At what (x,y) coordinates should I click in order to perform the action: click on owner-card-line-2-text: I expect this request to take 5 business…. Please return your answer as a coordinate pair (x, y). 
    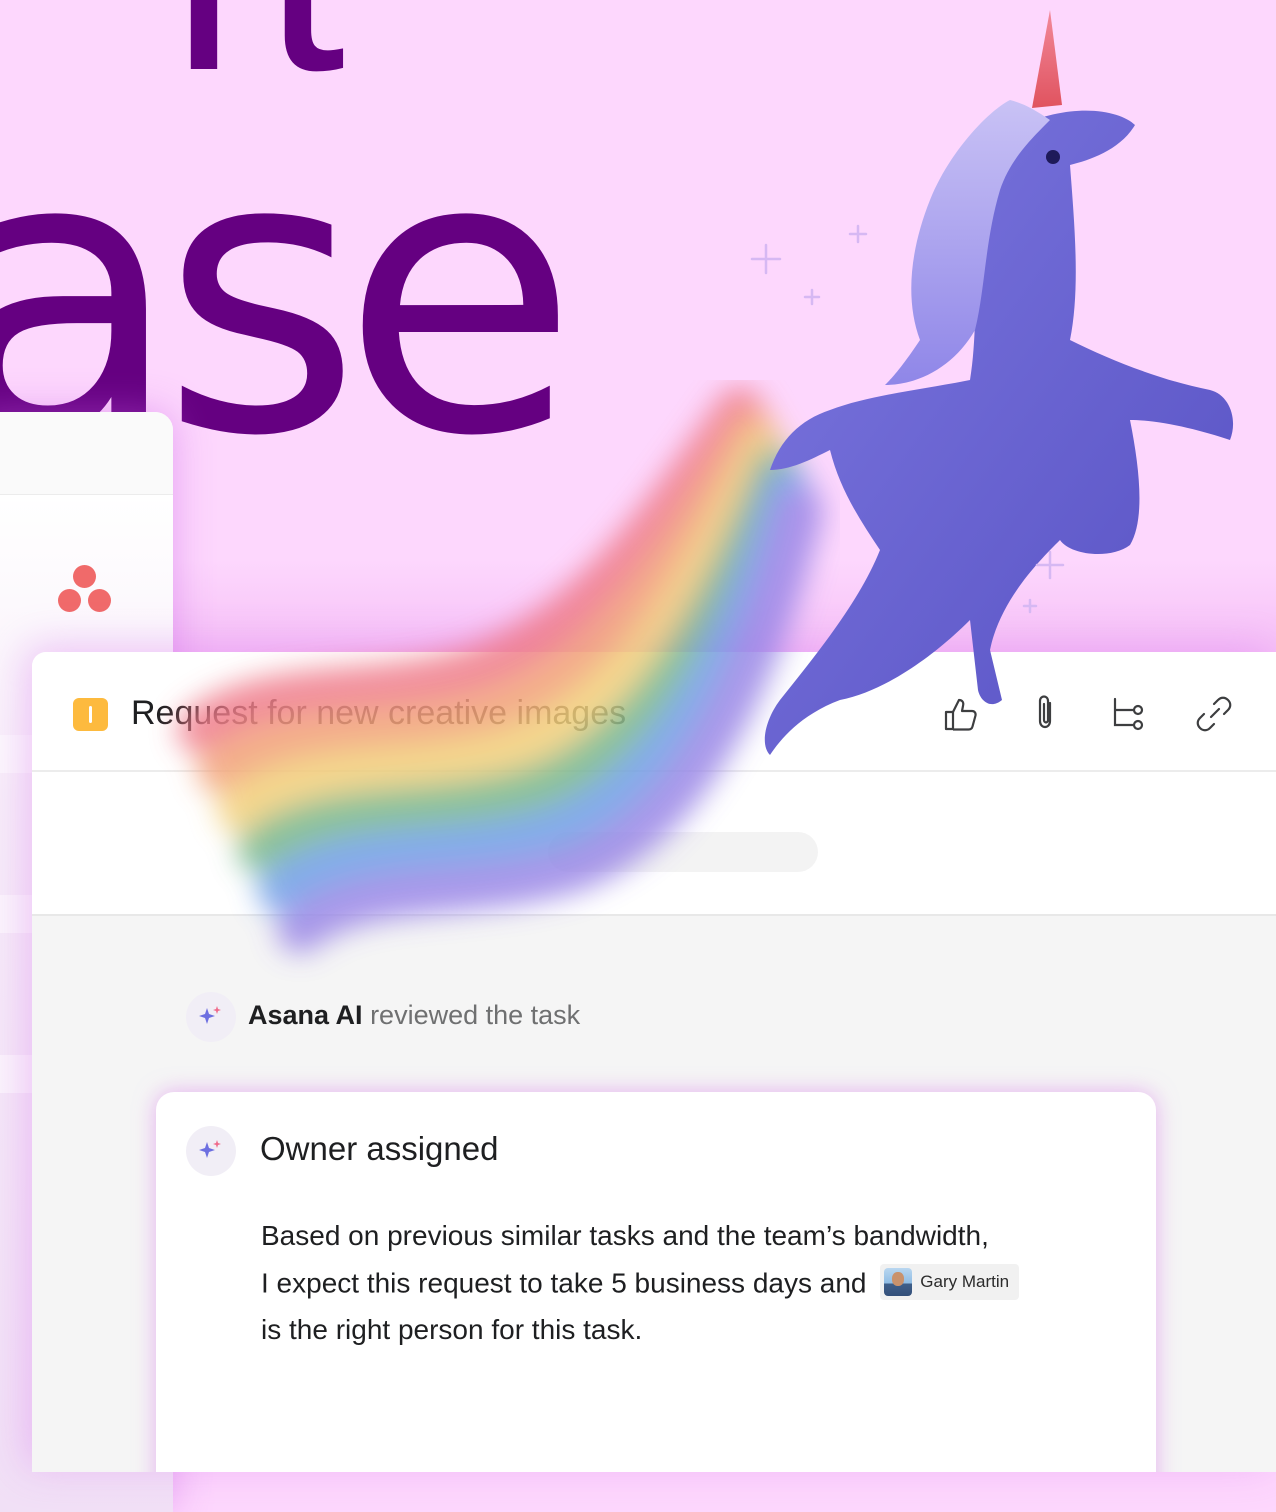
    Looking at the image, I should click on (564, 1283).